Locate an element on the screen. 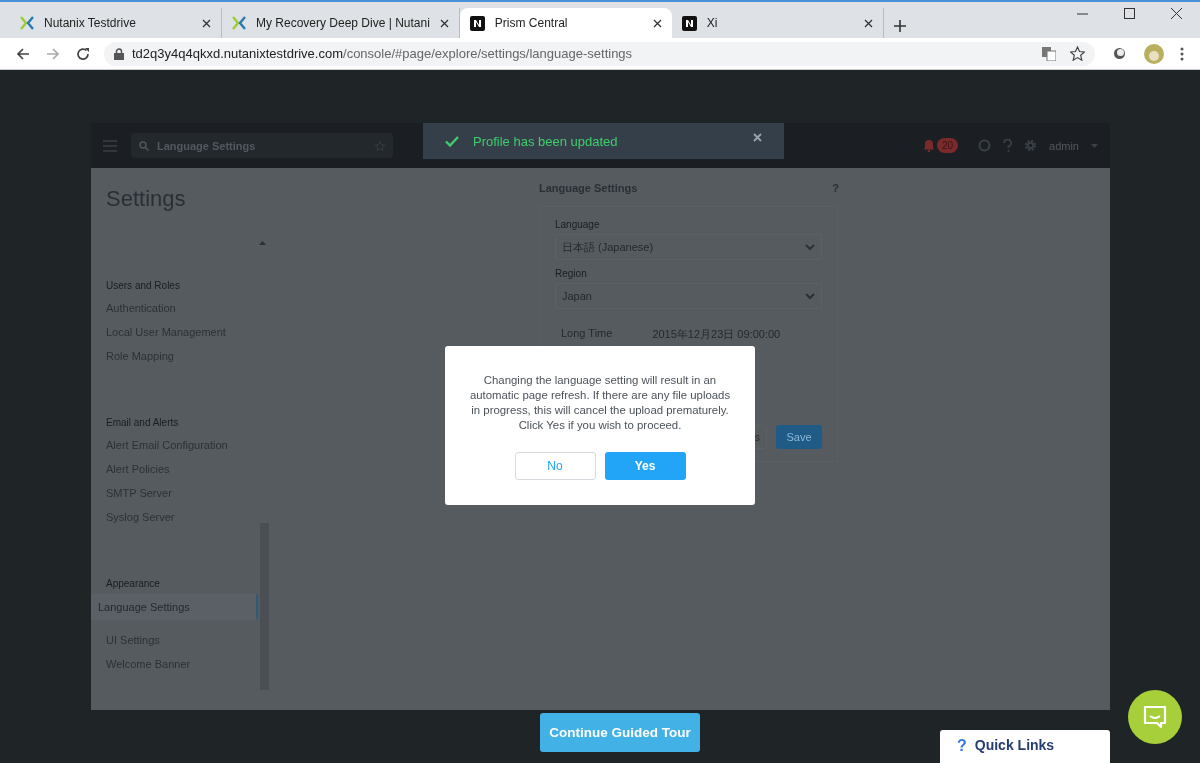 The image size is (1200, 763). confirm-button: Yes is located at coordinates (645, 466).